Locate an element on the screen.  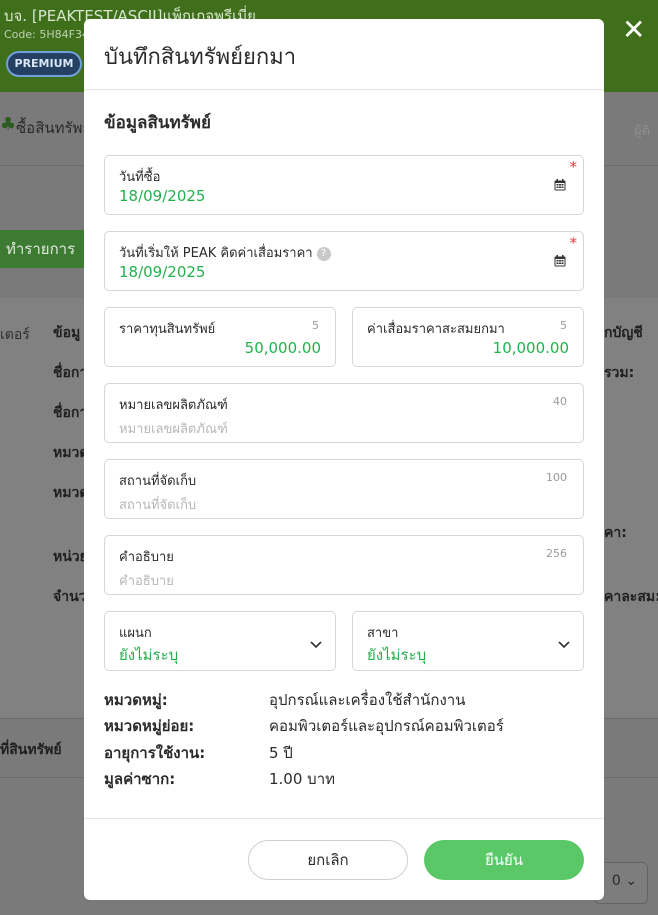
location-label: สถานที่จัดเก็บ is located at coordinates (158, 481).